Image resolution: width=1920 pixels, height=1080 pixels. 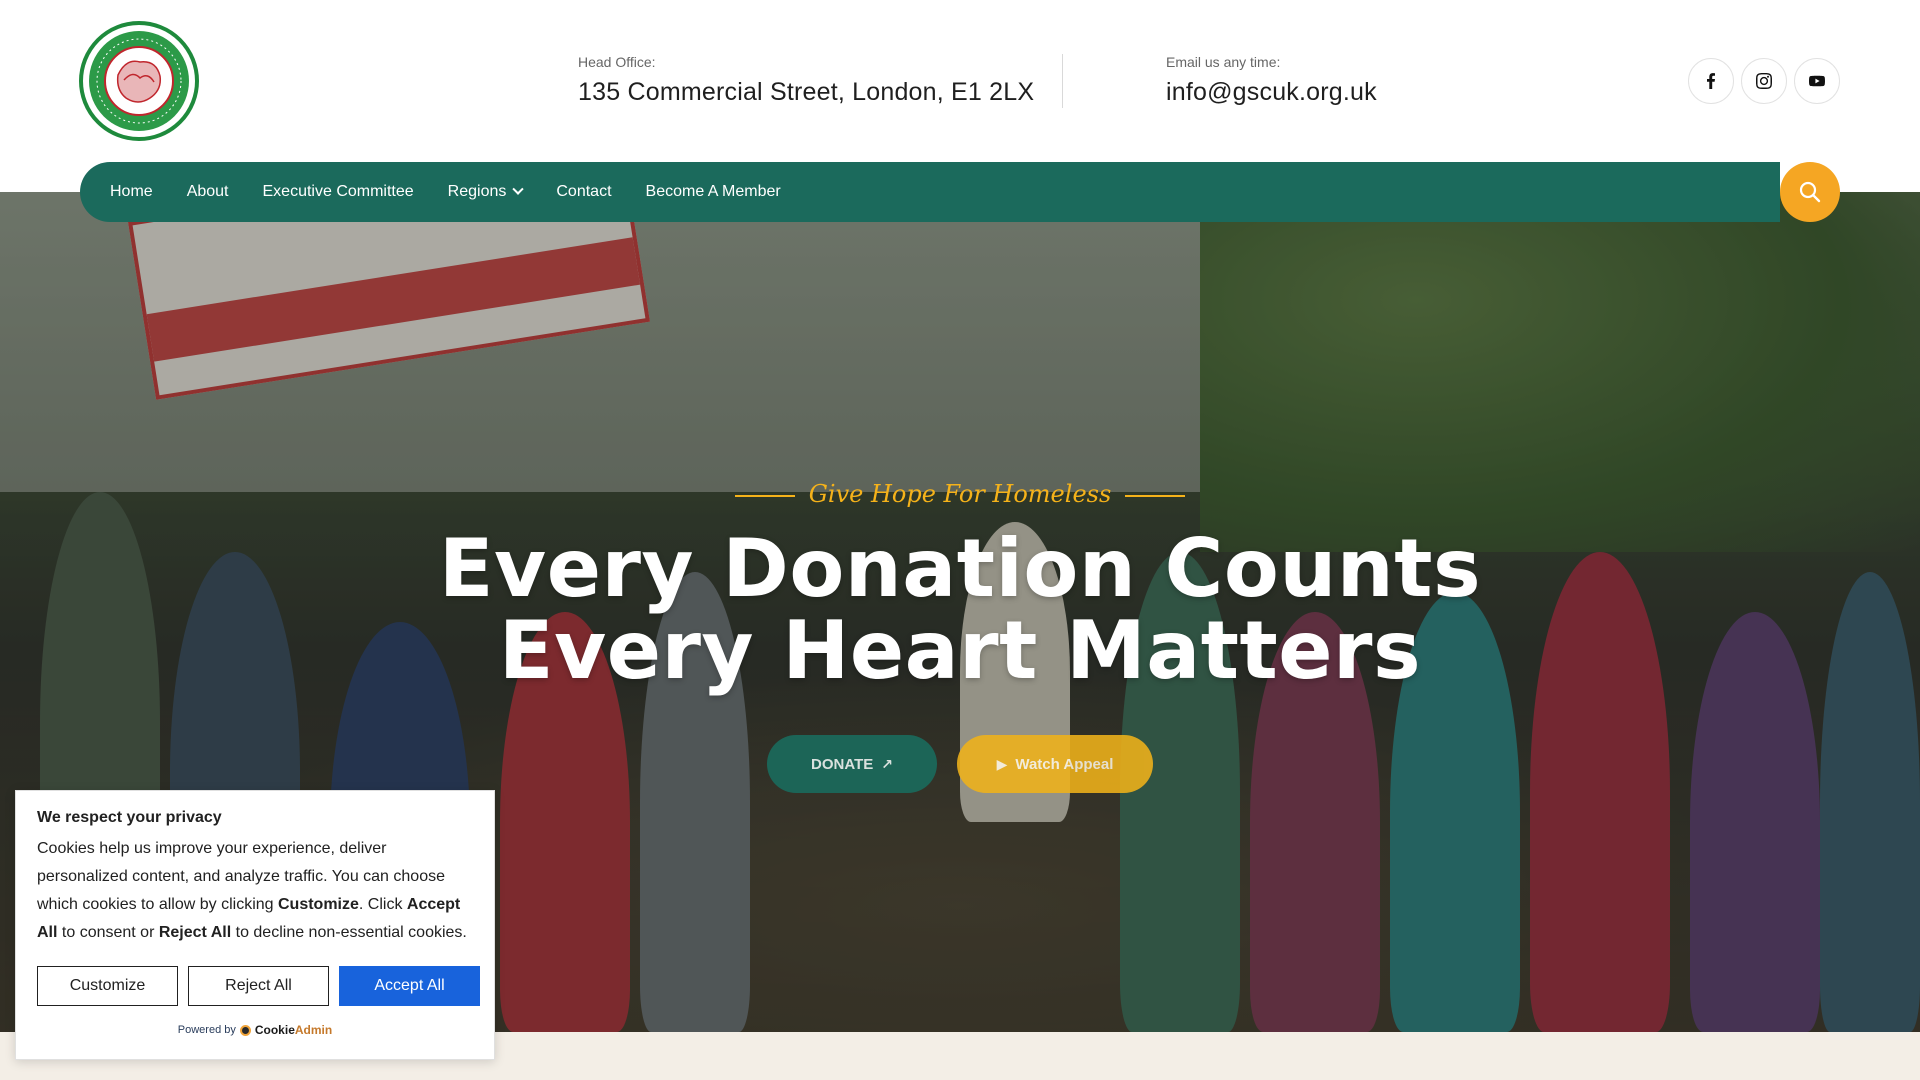 What do you see at coordinates (1155, 495) in the screenshot?
I see `tagline-line-right` at bounding box center [1155, 495].